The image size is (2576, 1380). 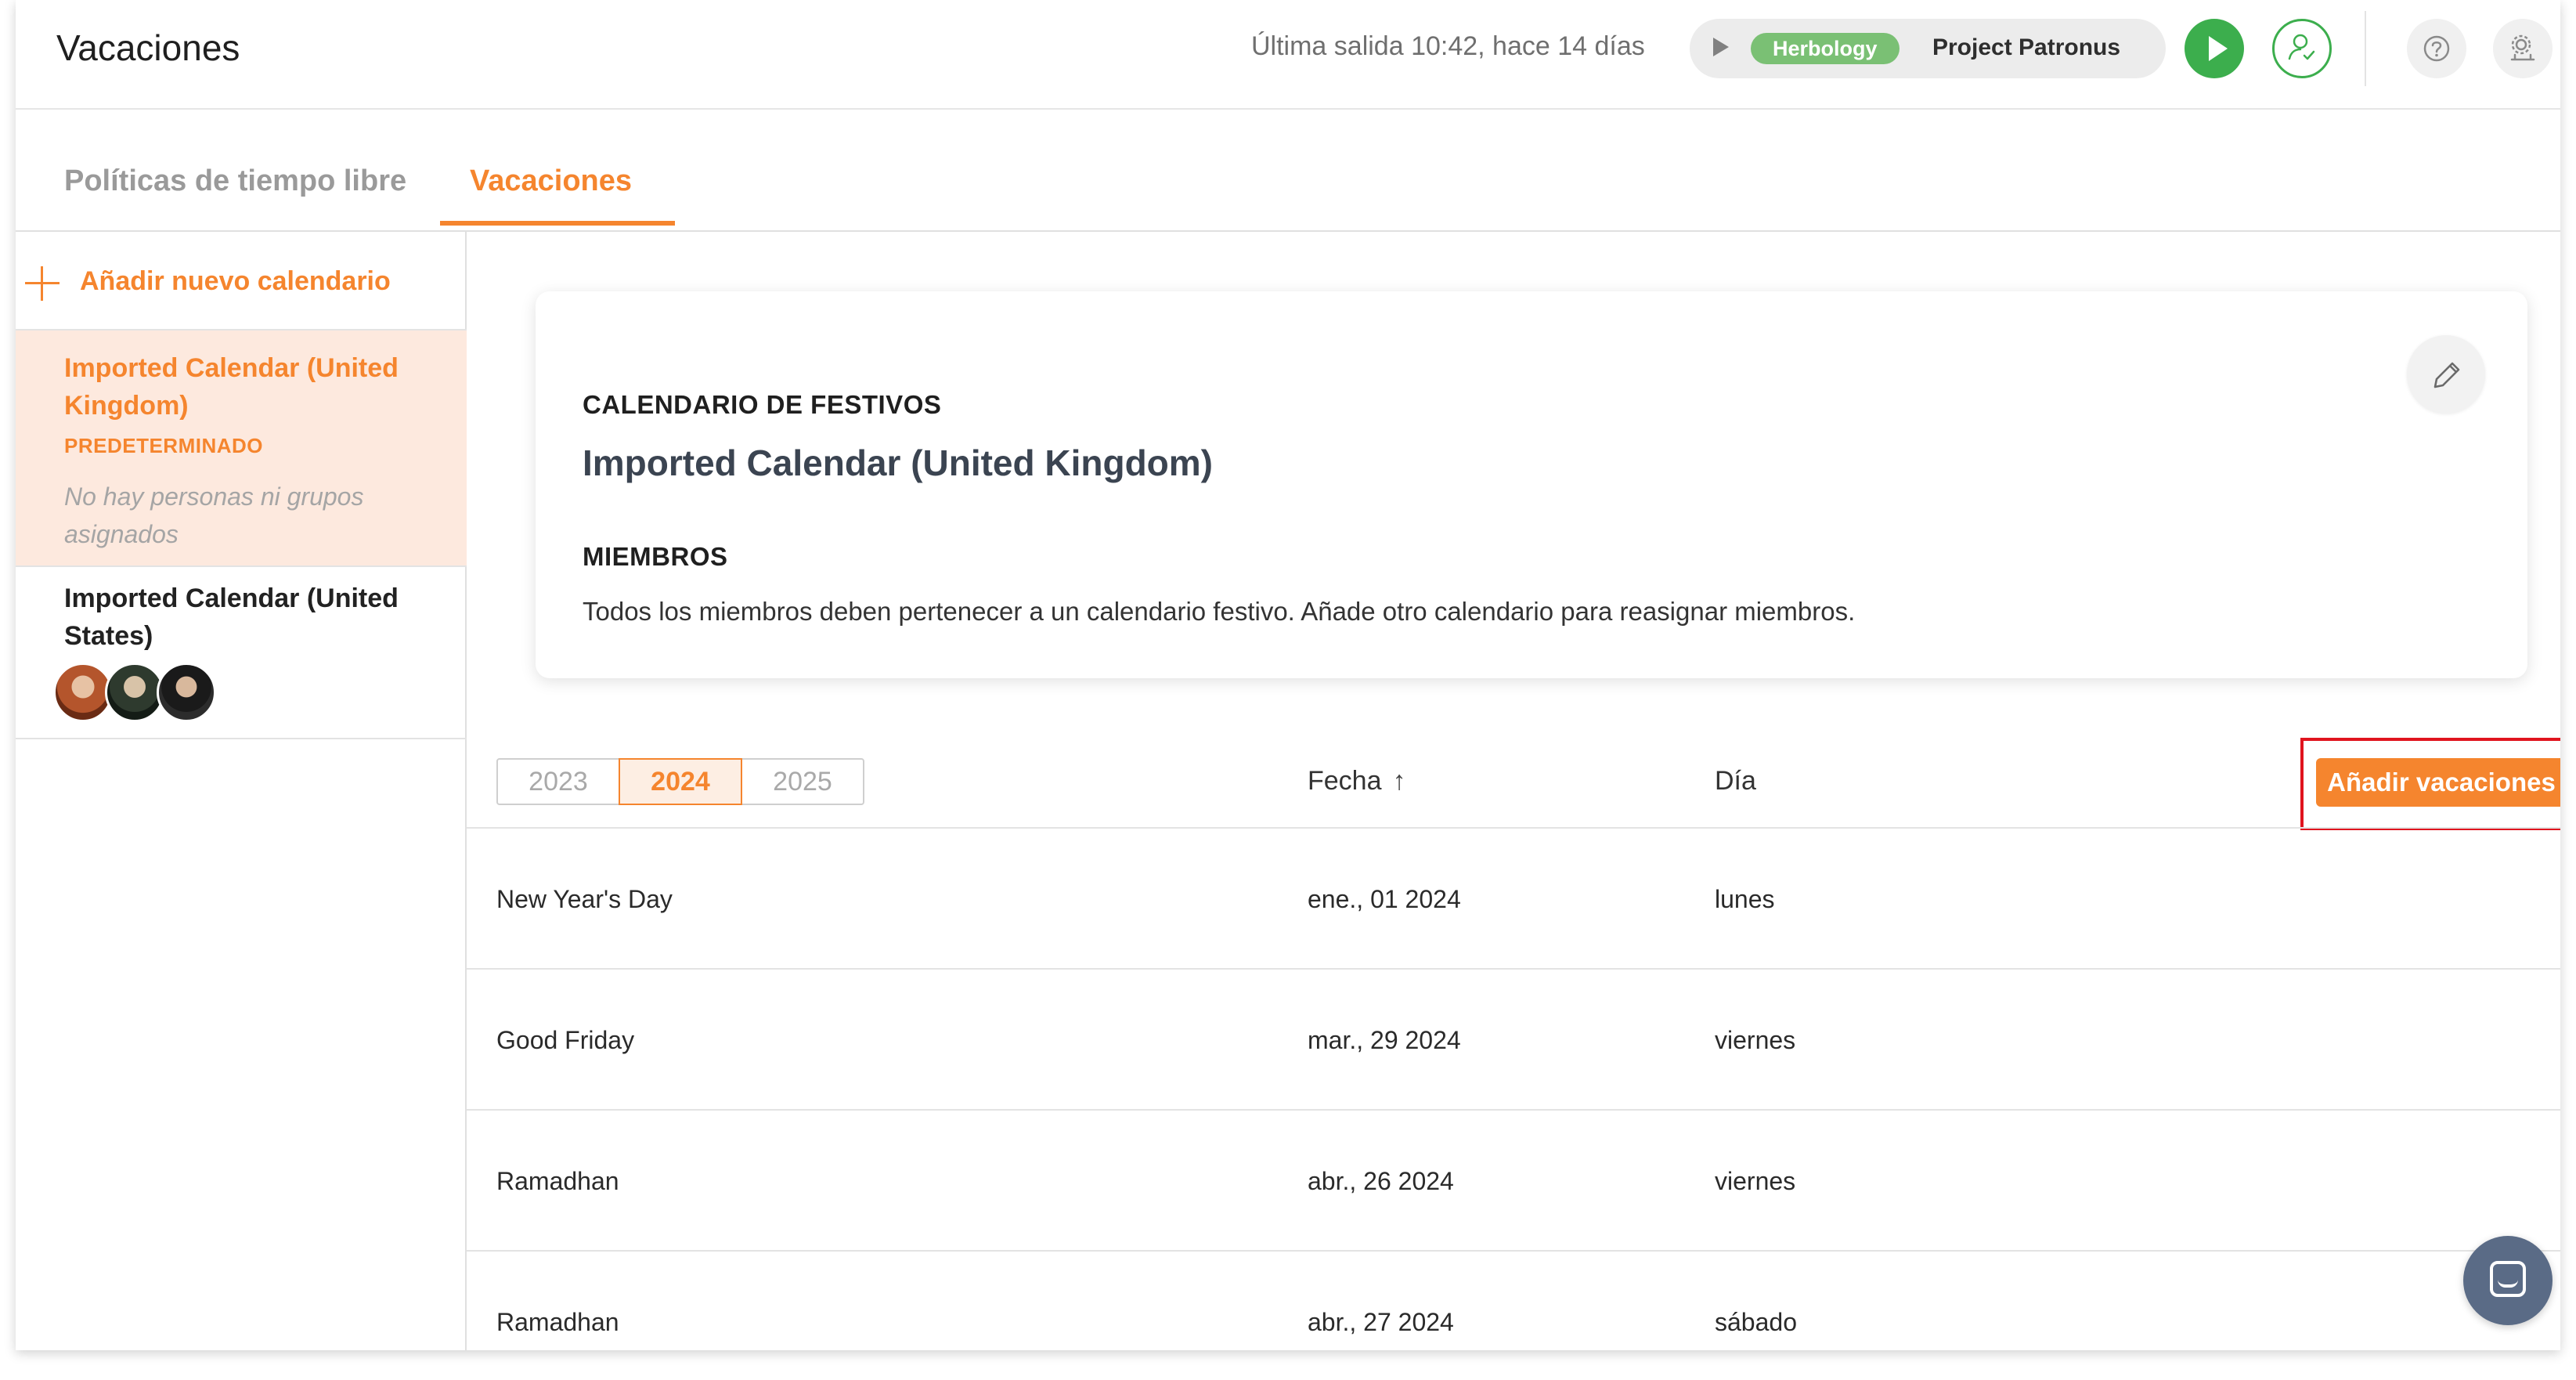 I want to click on active-tab-indicator, so click(x=557, y=224).